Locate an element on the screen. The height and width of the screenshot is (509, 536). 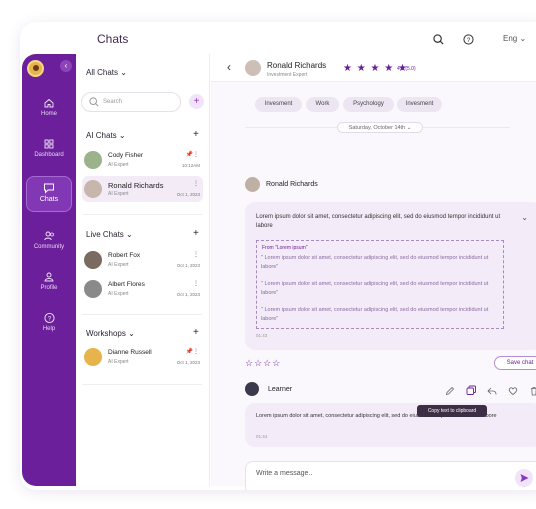
language-label: Eng is located at coordinates (510, 38).